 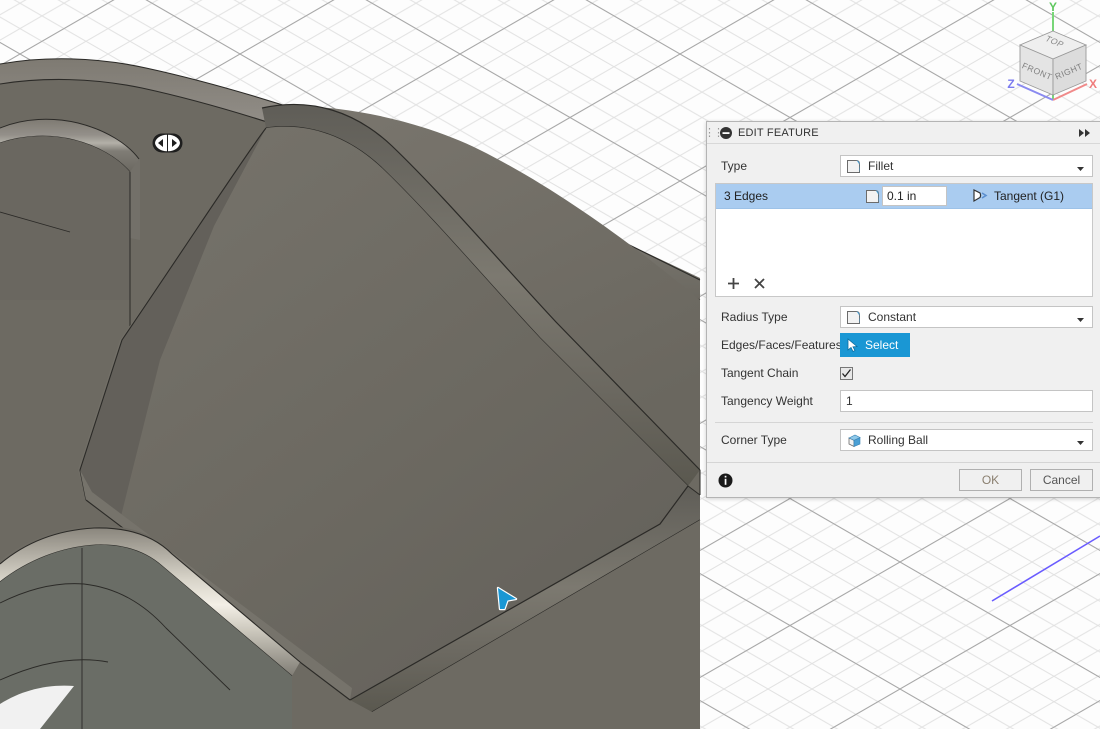 I want to click on close-x-icon, so click(x=759, y=283).